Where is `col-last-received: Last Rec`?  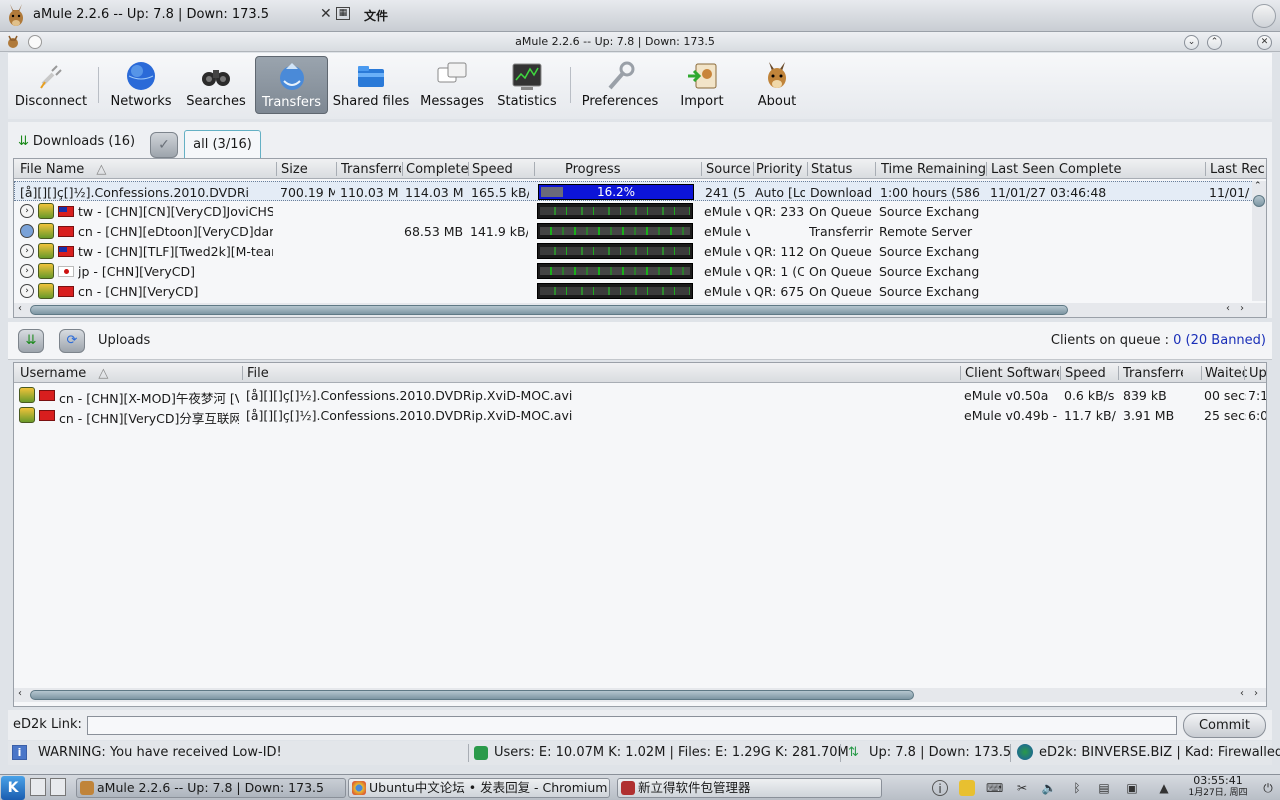 col-last-received: Last Rec is located at coordinates (1238, 169).